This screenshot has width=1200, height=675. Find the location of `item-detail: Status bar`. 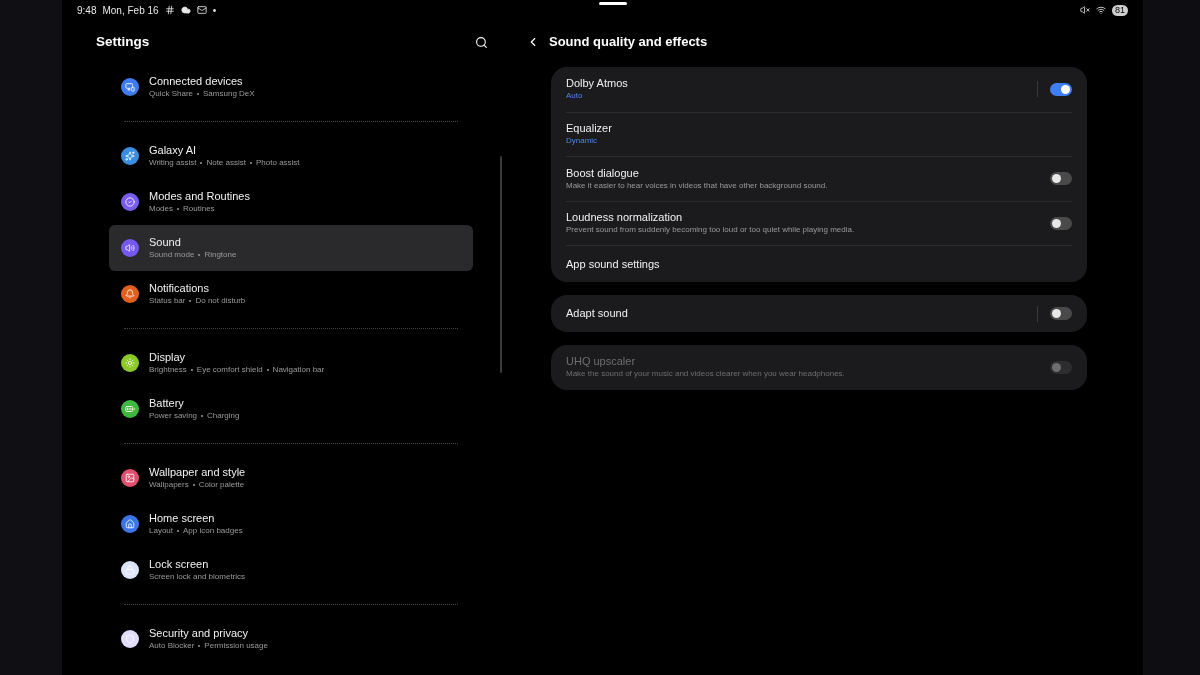

item-detail: Status bar is located at coordinates (167, 301).